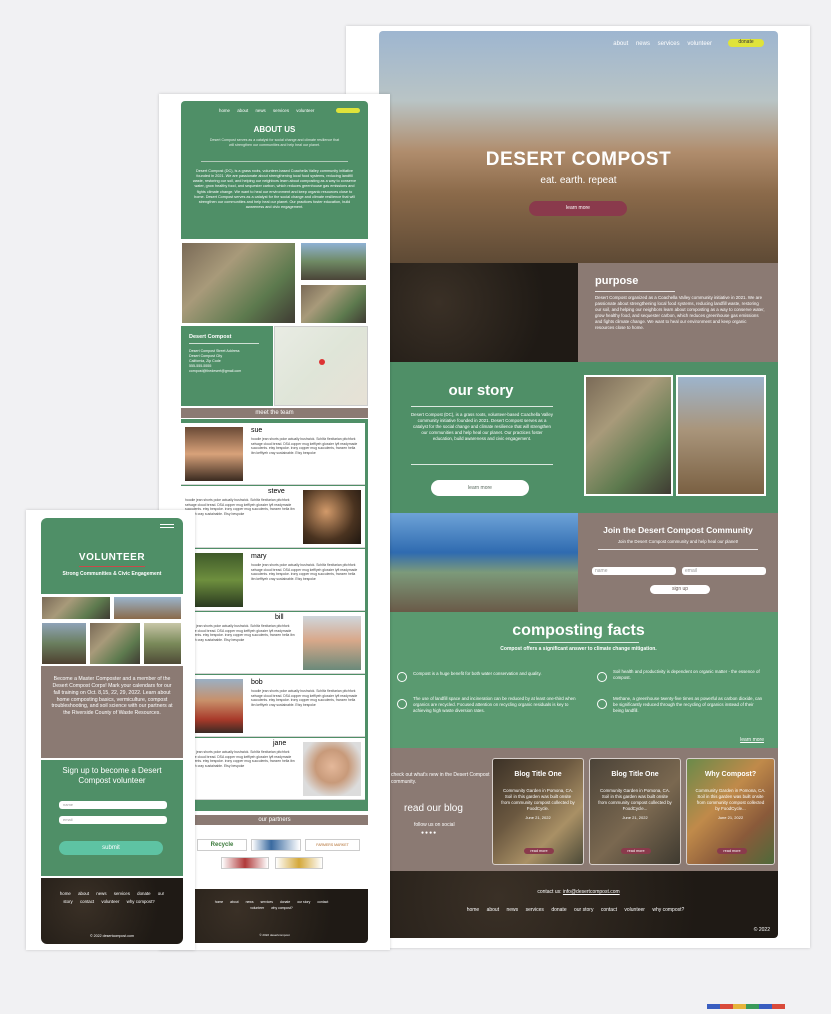  I want to click on about-nav-volunteer: volunteer, so click(305, 110).